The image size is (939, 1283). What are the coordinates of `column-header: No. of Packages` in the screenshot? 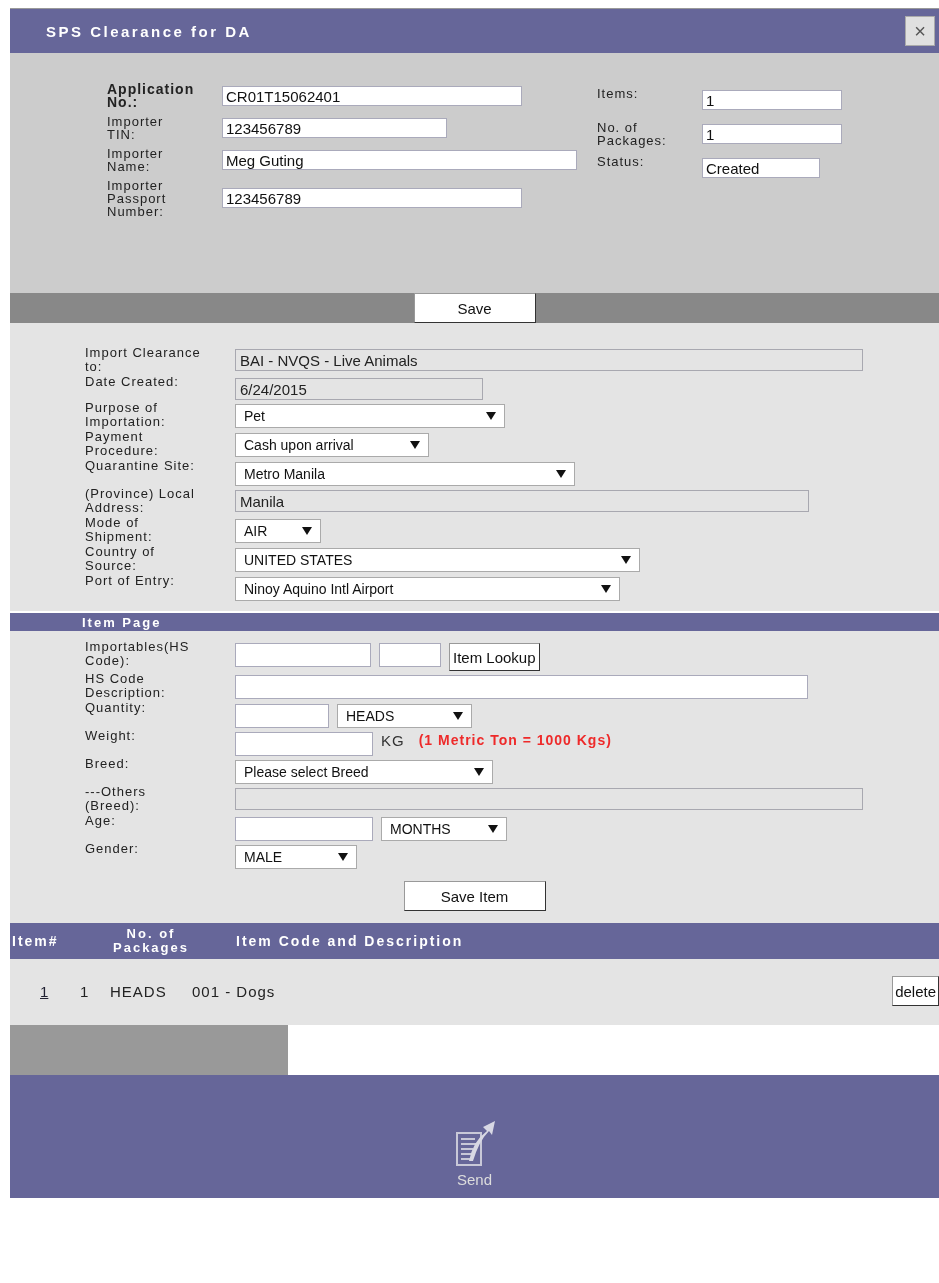 It's located at (151, 941).